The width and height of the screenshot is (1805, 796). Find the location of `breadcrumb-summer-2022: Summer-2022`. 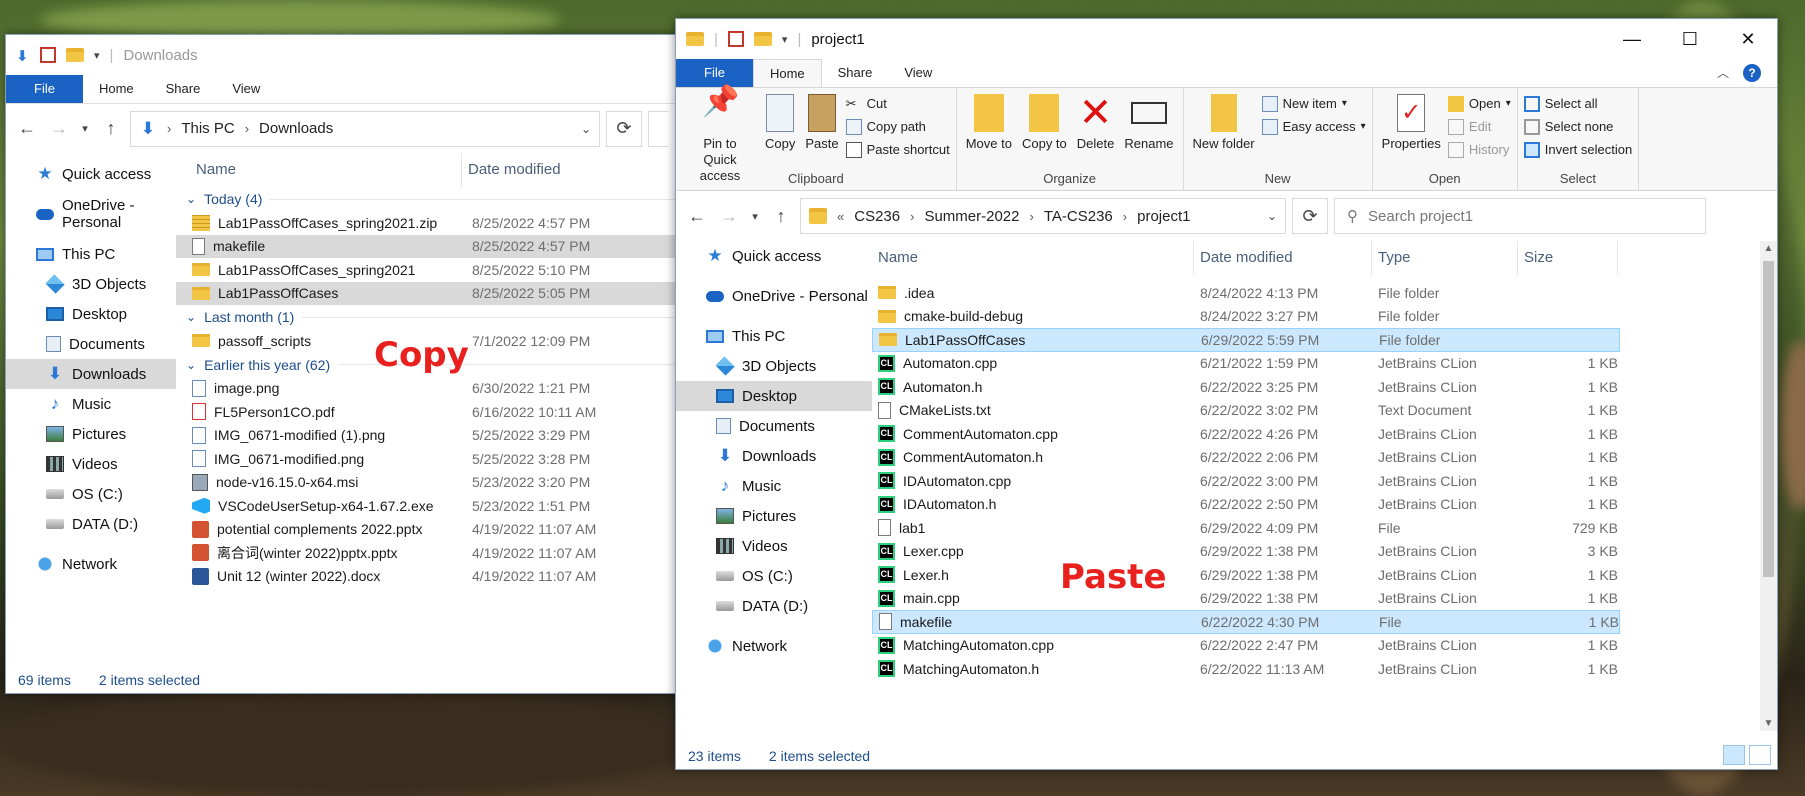

breadcrumb-summer-2022: Summer-2022 is located at coordinates (971, 216).